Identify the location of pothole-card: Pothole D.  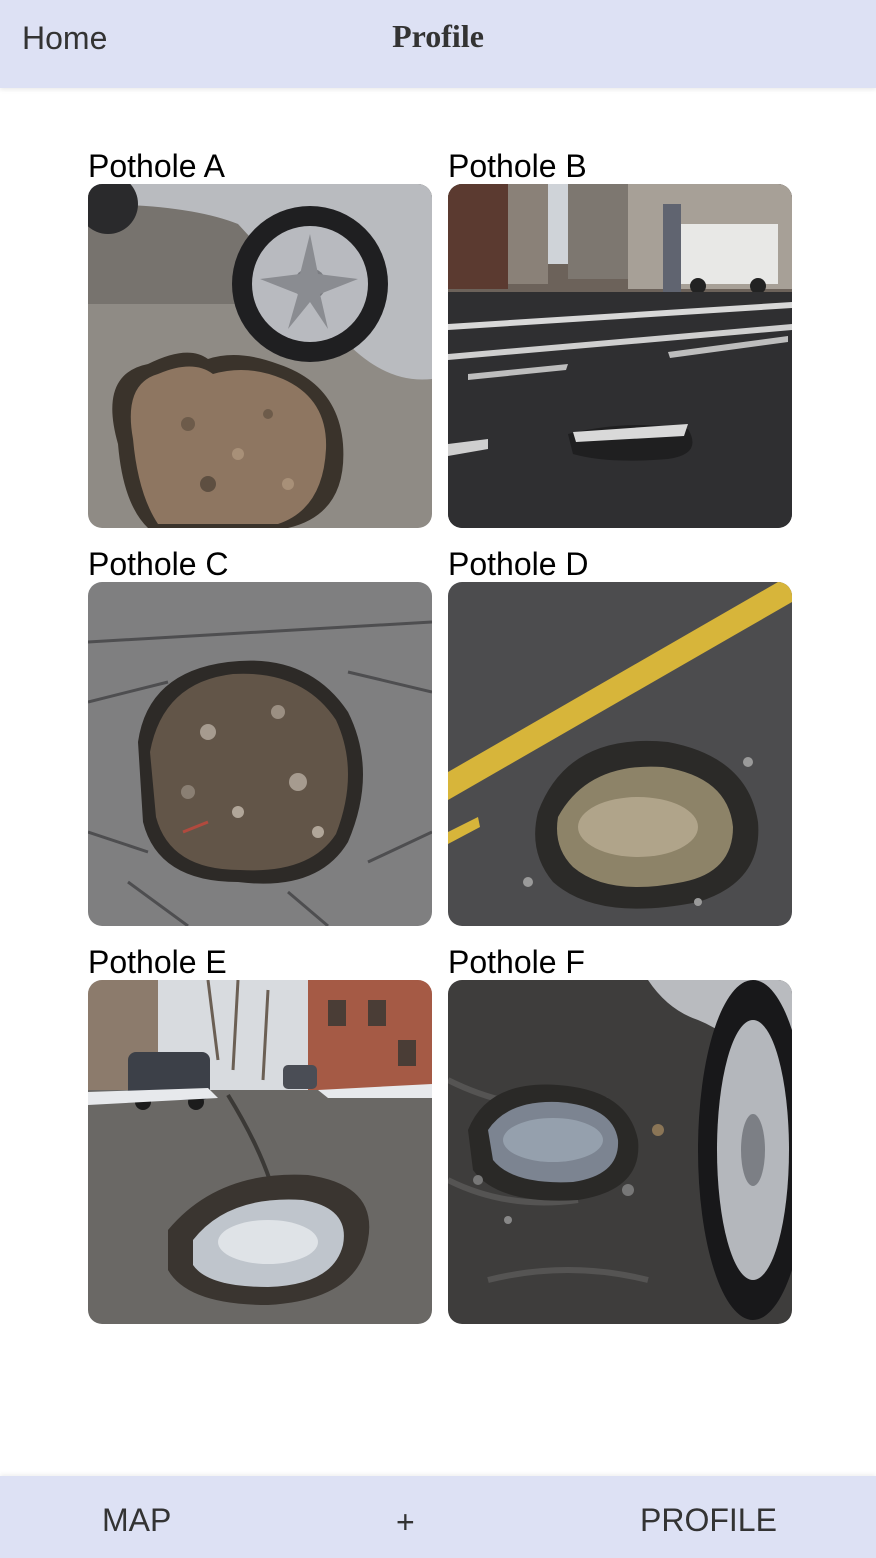
(620, 736).